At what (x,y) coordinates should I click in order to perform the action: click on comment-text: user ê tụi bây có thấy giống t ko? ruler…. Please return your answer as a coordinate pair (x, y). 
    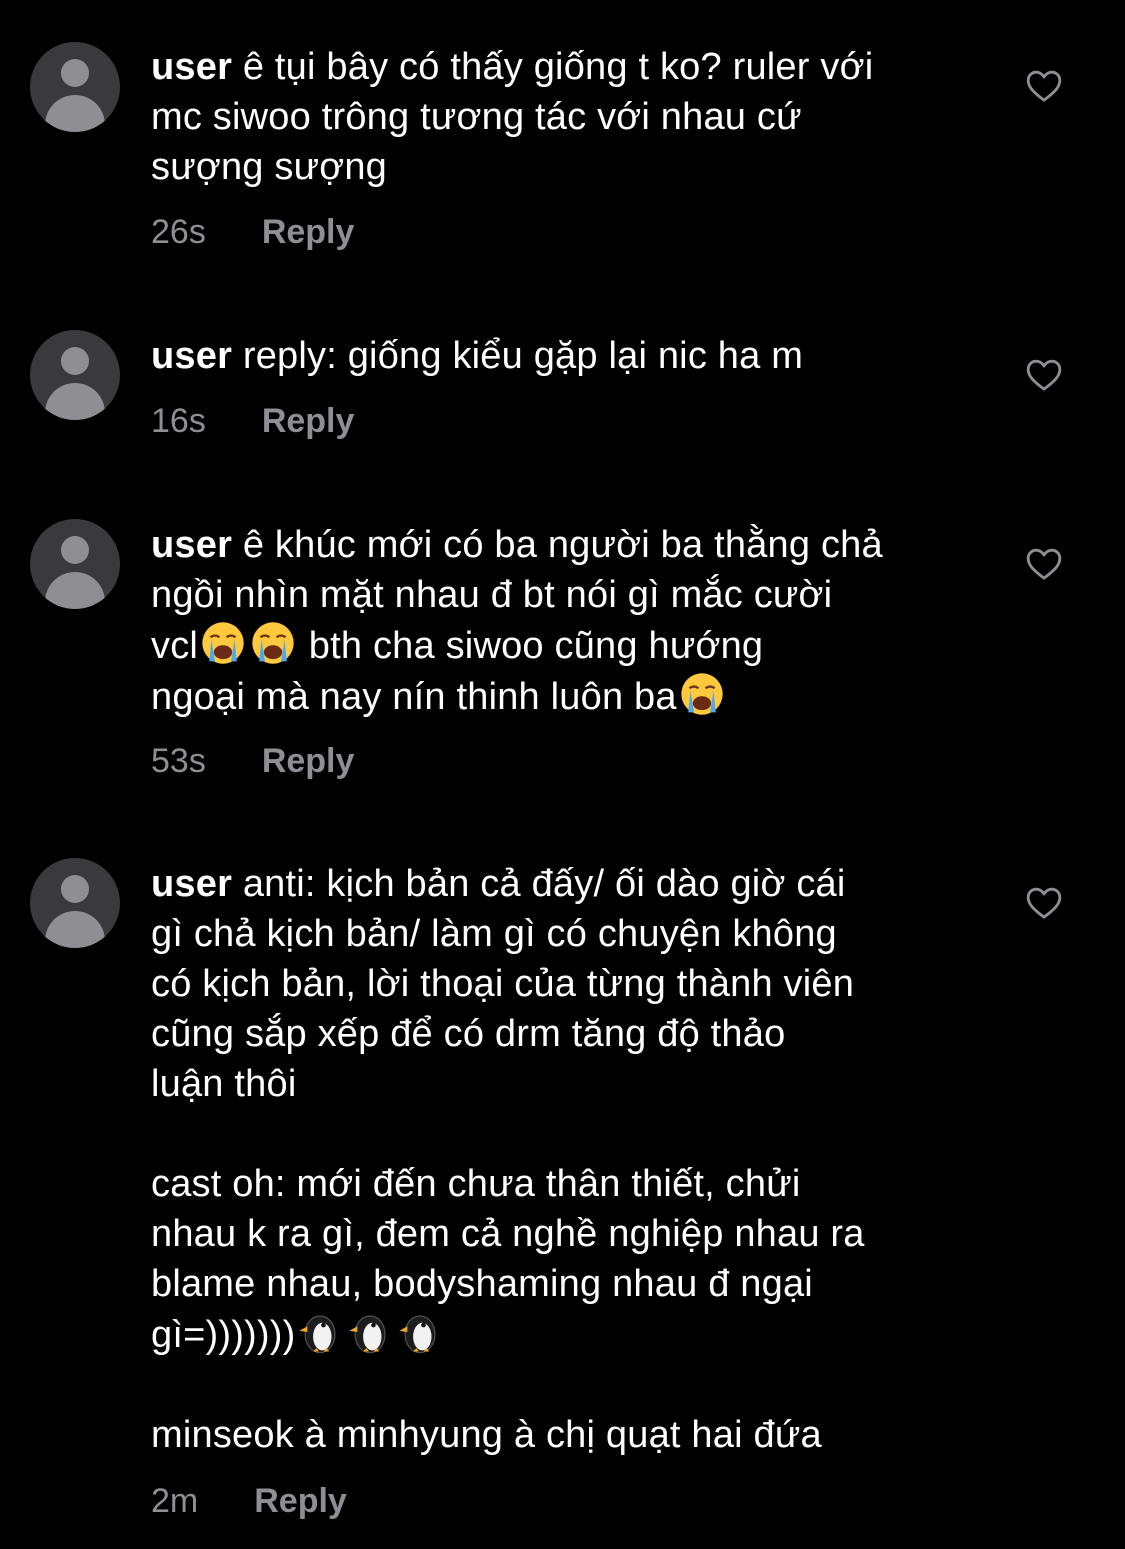
    Looking at the image, I should click on (561, 117).